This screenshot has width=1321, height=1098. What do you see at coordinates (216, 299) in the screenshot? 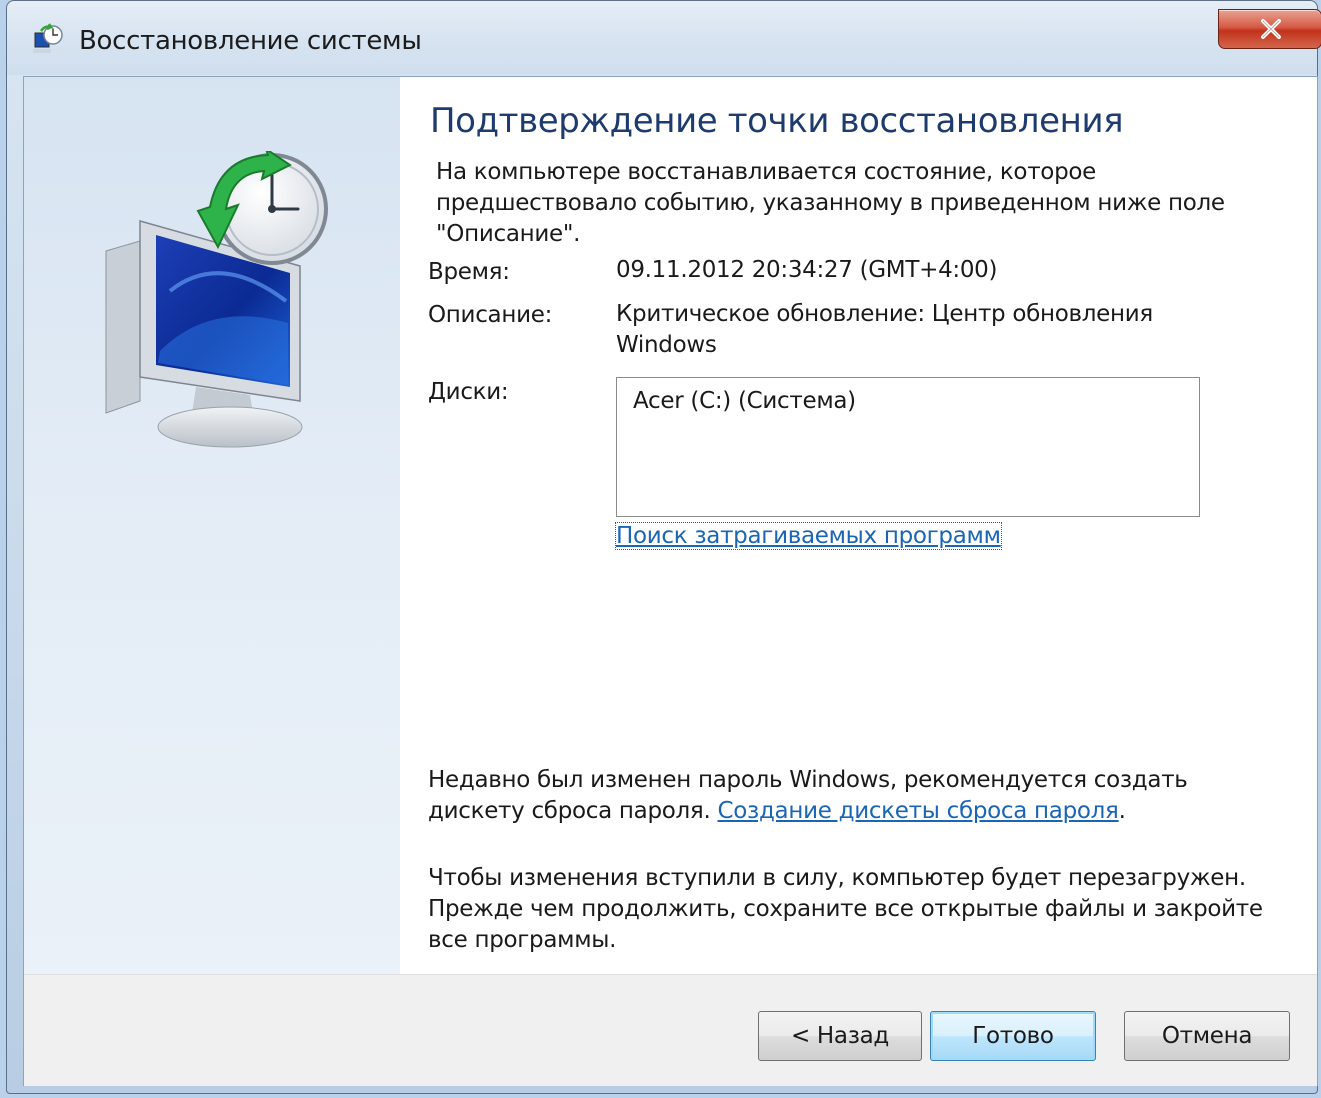
I see `system-restore-hero-icon` at bounding box center [216, 299].